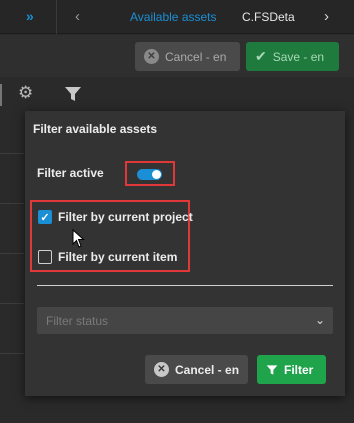 The height and width of the screenshot is (423, 354). Describe the element at coordinates (77, 16) in the screenshot. I see `chevron-left-icon: ‹` at that location.